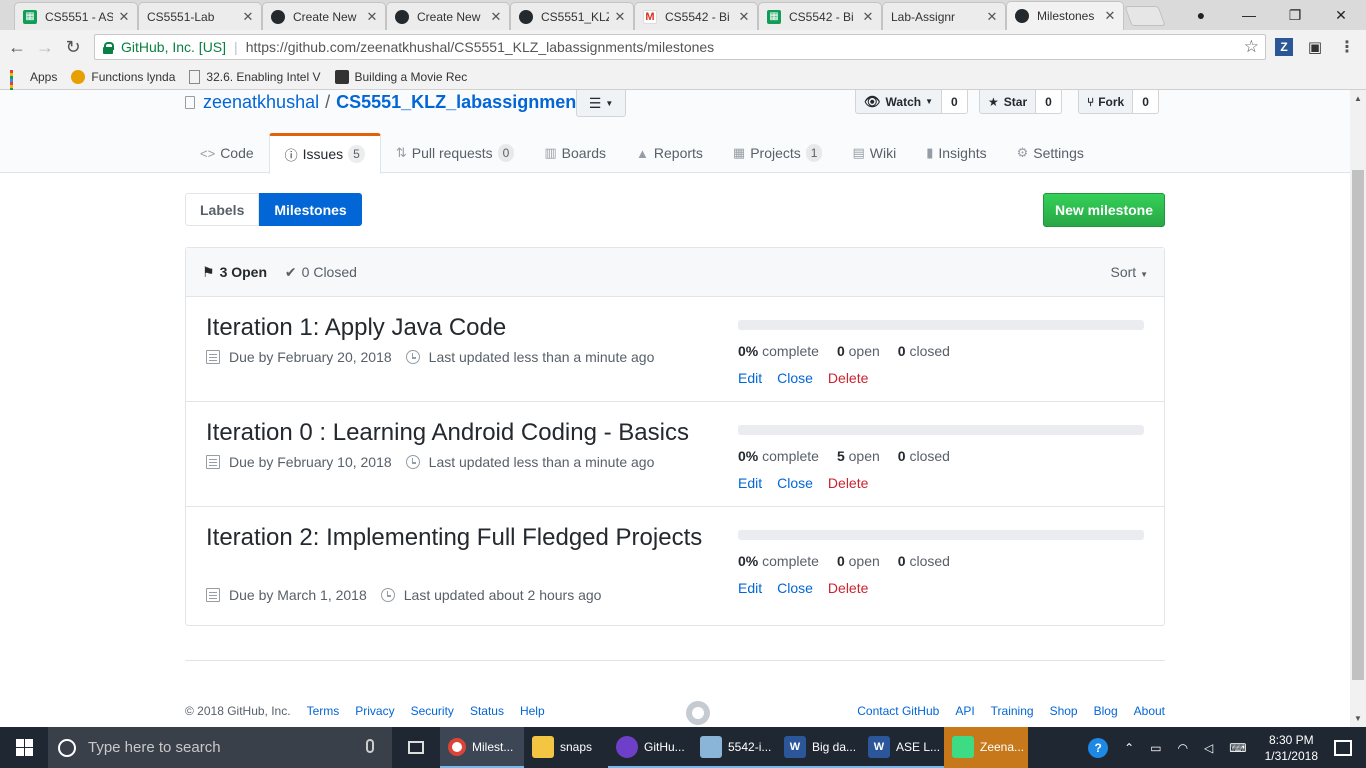 The image size is (1366, 768). I want to click on microphone-icon, so click(370, 746).